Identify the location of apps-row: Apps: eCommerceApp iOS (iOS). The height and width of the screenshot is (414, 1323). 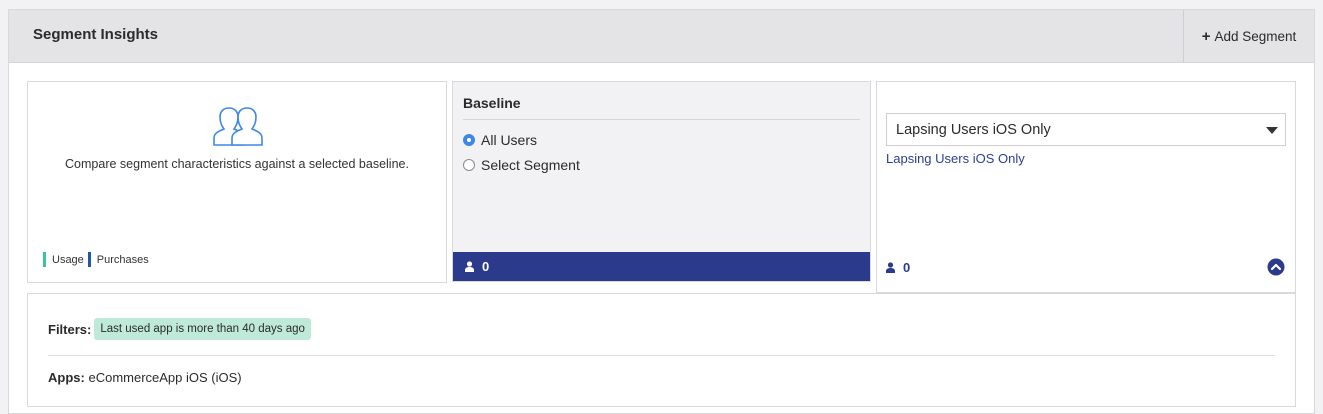
(145, 377).